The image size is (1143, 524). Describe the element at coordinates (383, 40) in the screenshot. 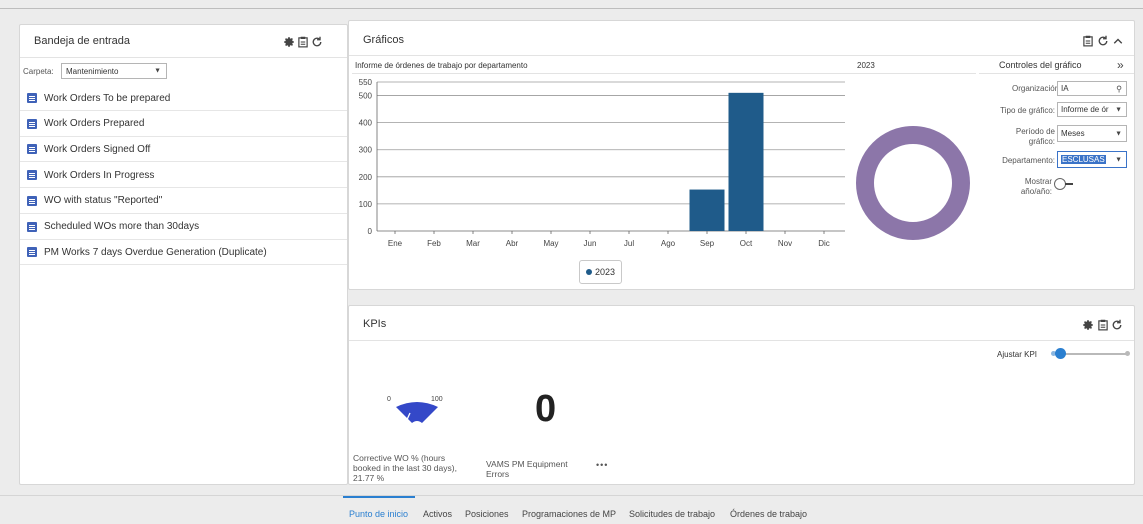

I see `graficos-title: Gráficos` at that location.